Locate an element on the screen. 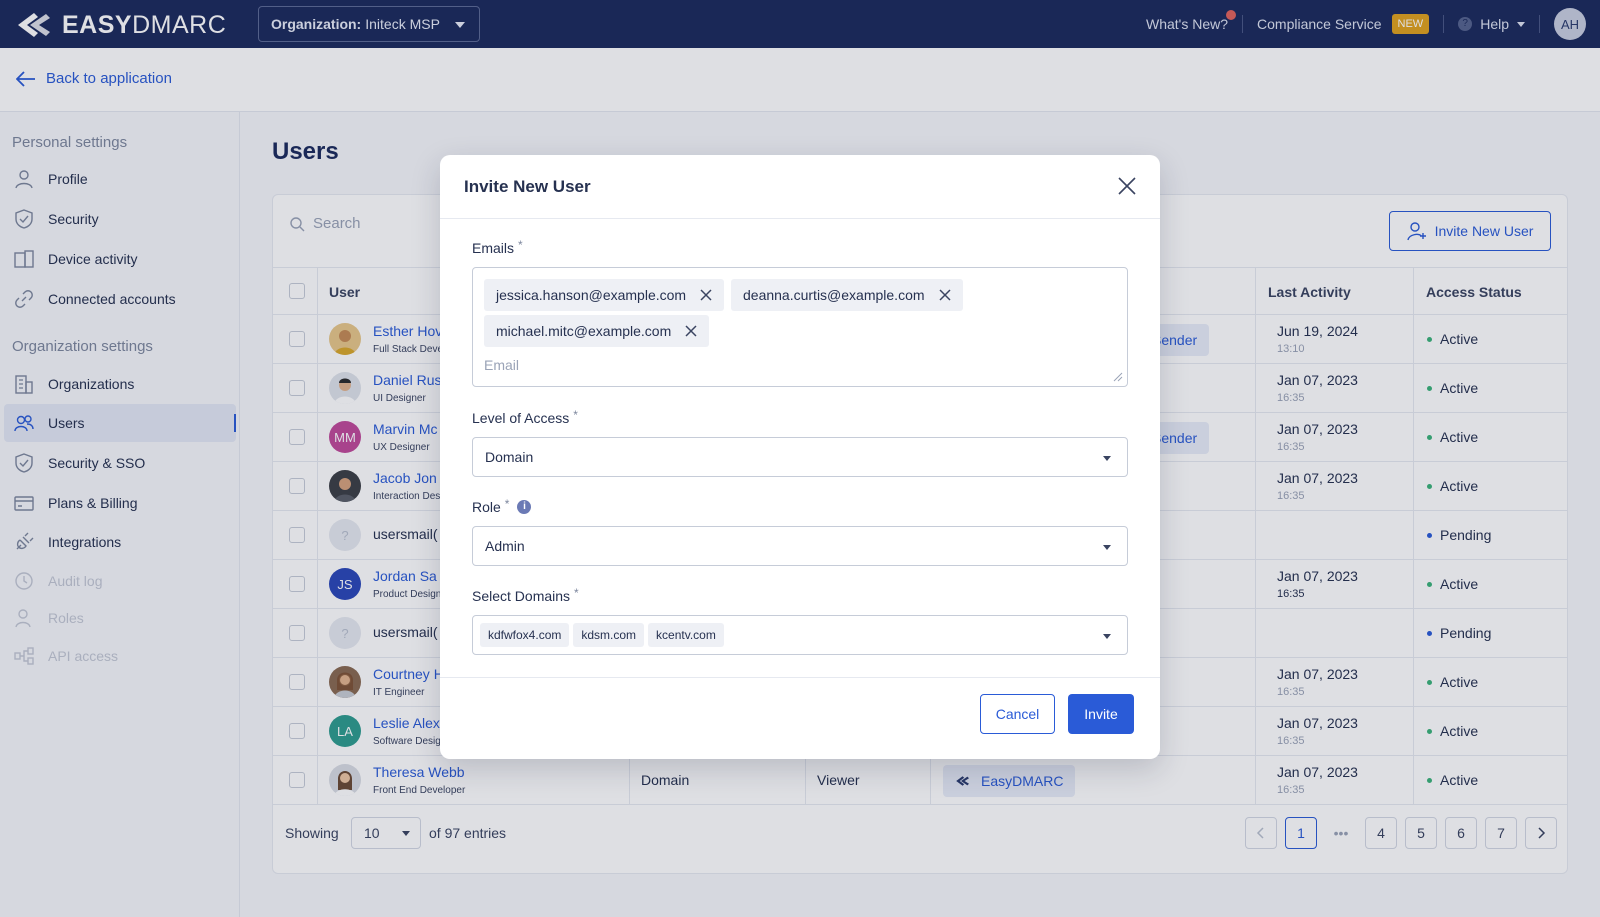 The height and width of the screenshot is (917, 1600). access-level-select: Domain is located at coordinates (800, 457).